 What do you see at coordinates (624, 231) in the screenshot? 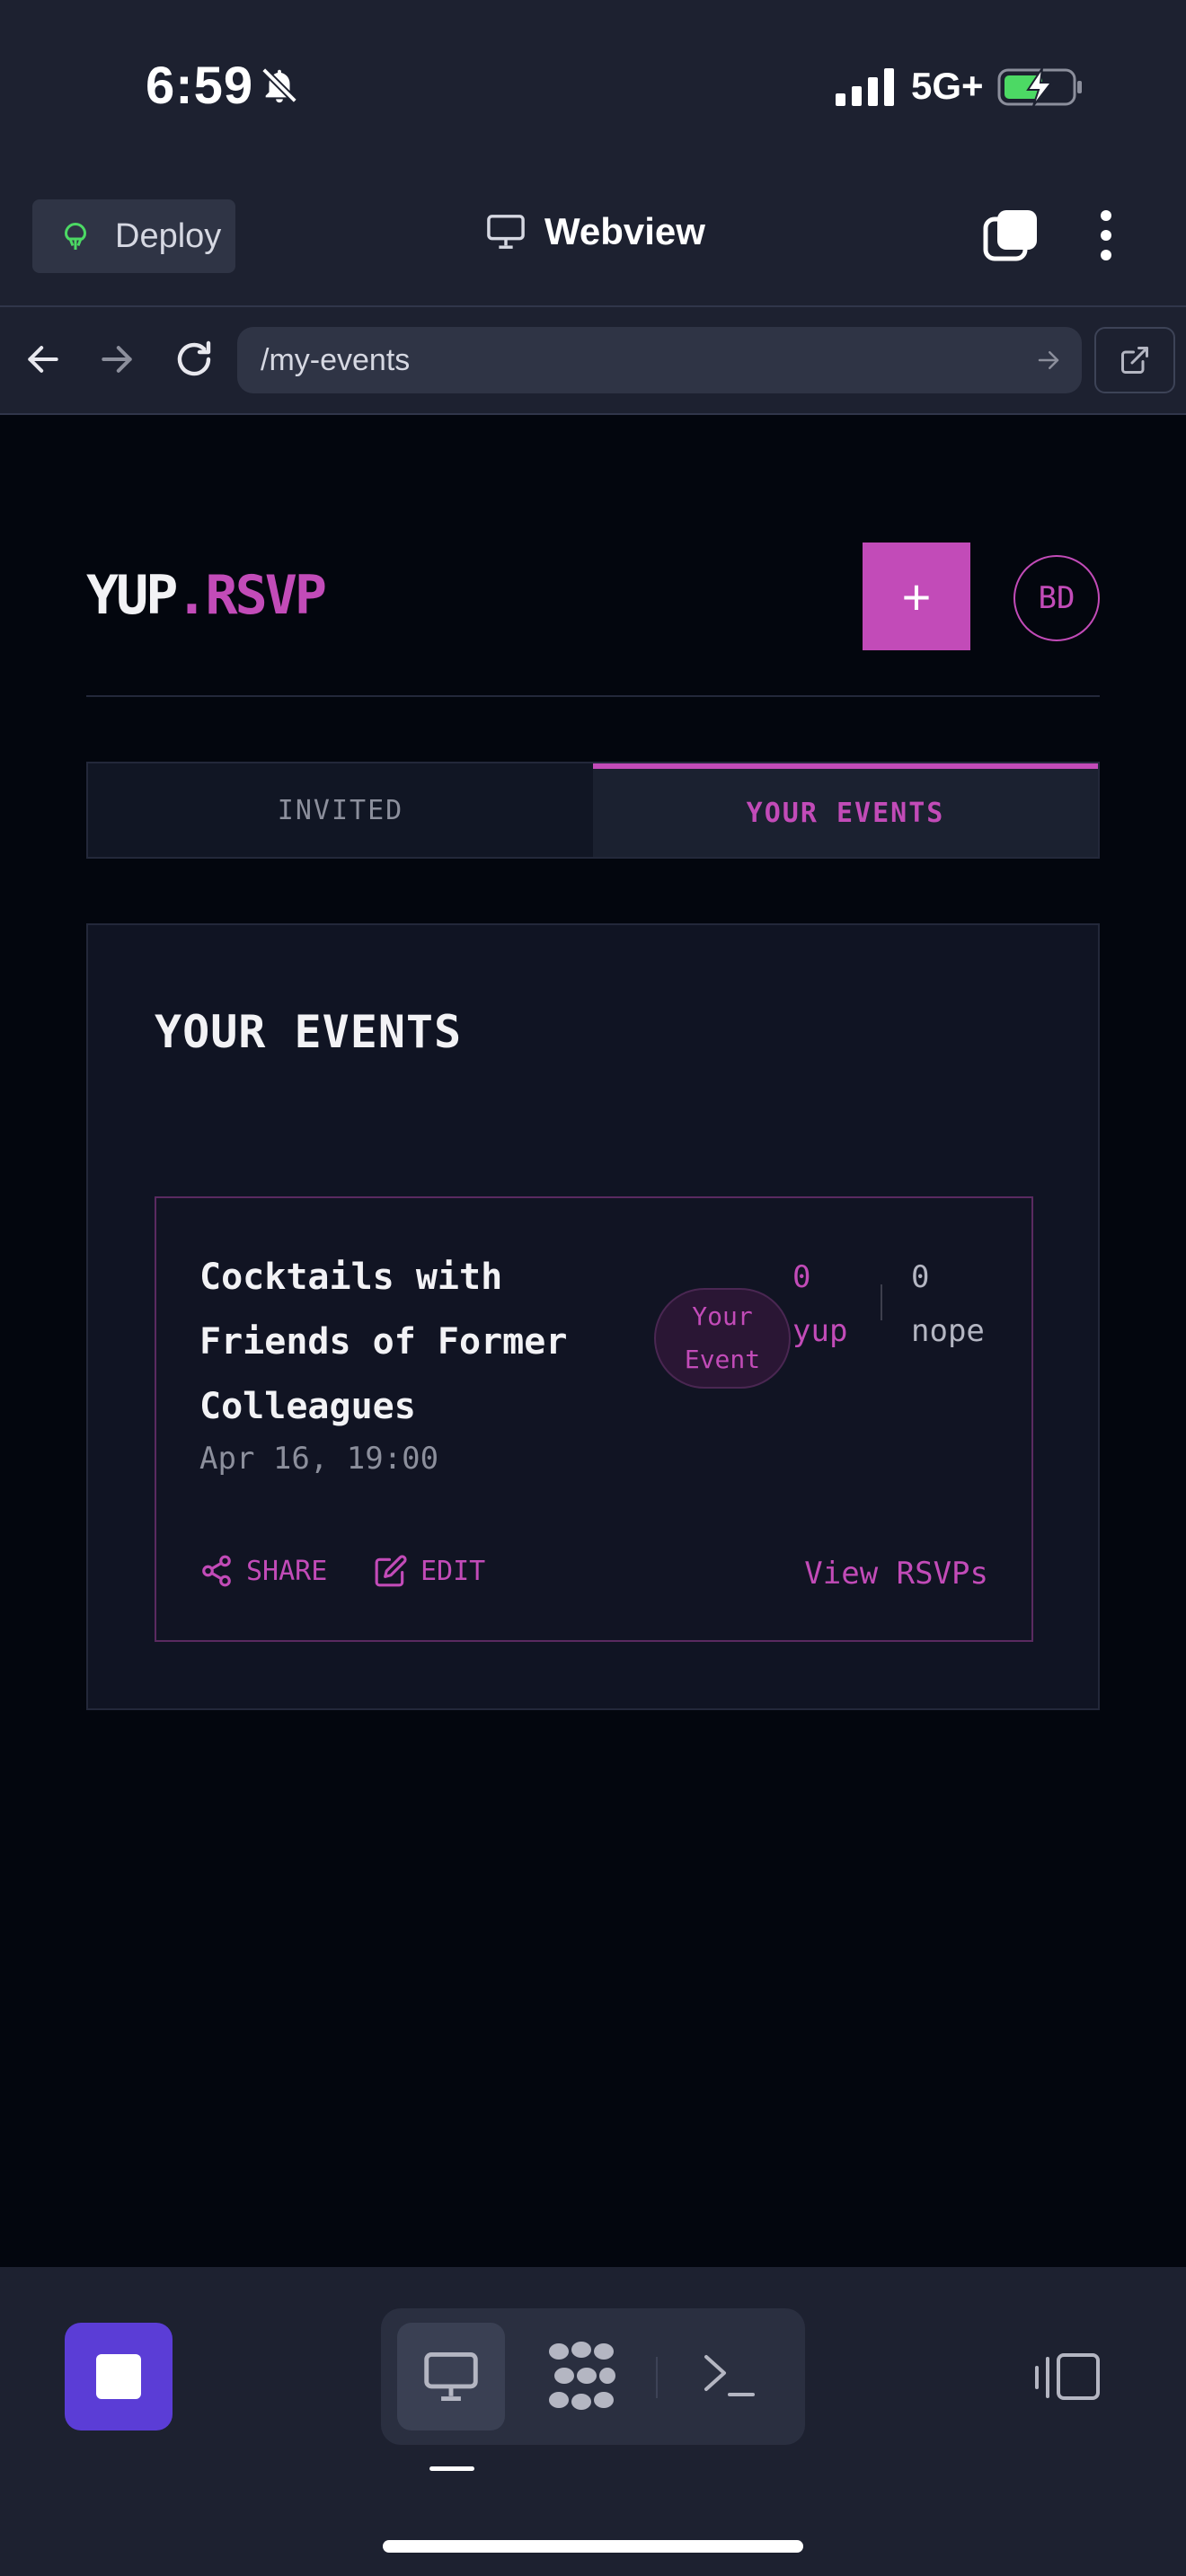
I see `webview-label: Webview` at bounding box center [624, 231].